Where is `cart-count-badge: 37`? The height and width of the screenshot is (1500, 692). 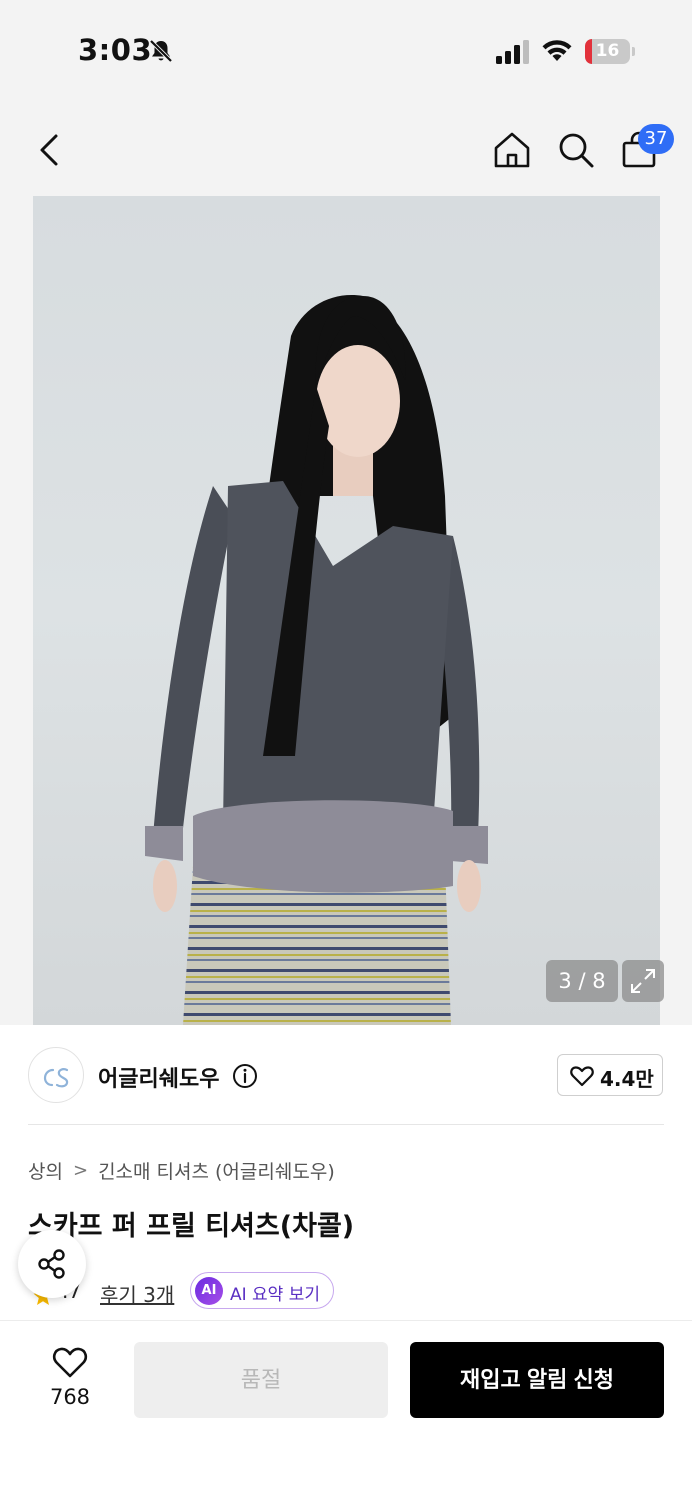 cart-count-badge: 37 is located at coordinates (656, 139).